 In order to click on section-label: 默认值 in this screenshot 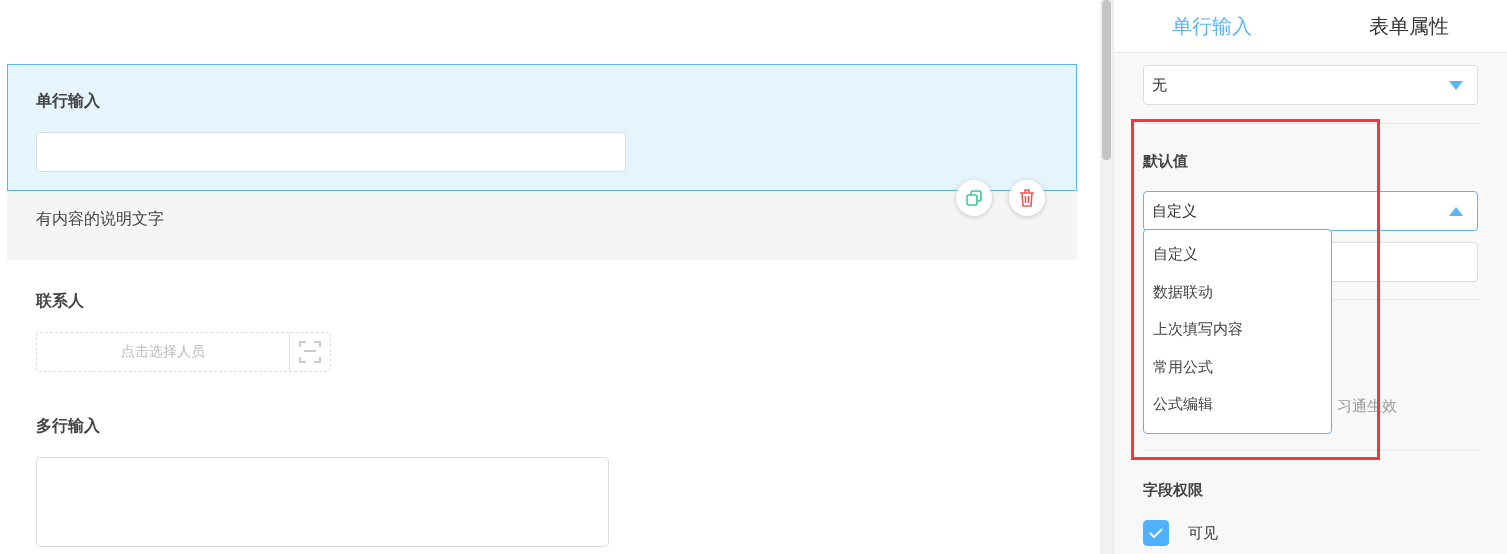, I will do `click(1166, 161)`.